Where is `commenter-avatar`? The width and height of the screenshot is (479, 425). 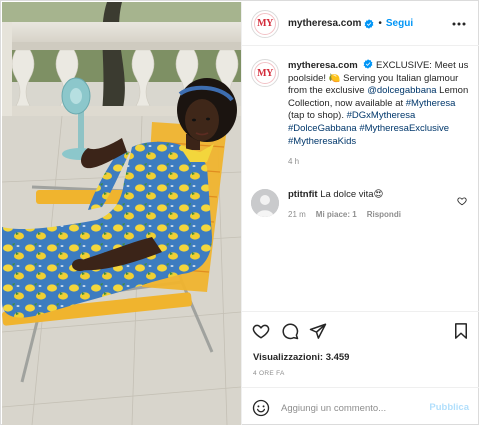
commenter-avatar is located at coordinates (265, 203).